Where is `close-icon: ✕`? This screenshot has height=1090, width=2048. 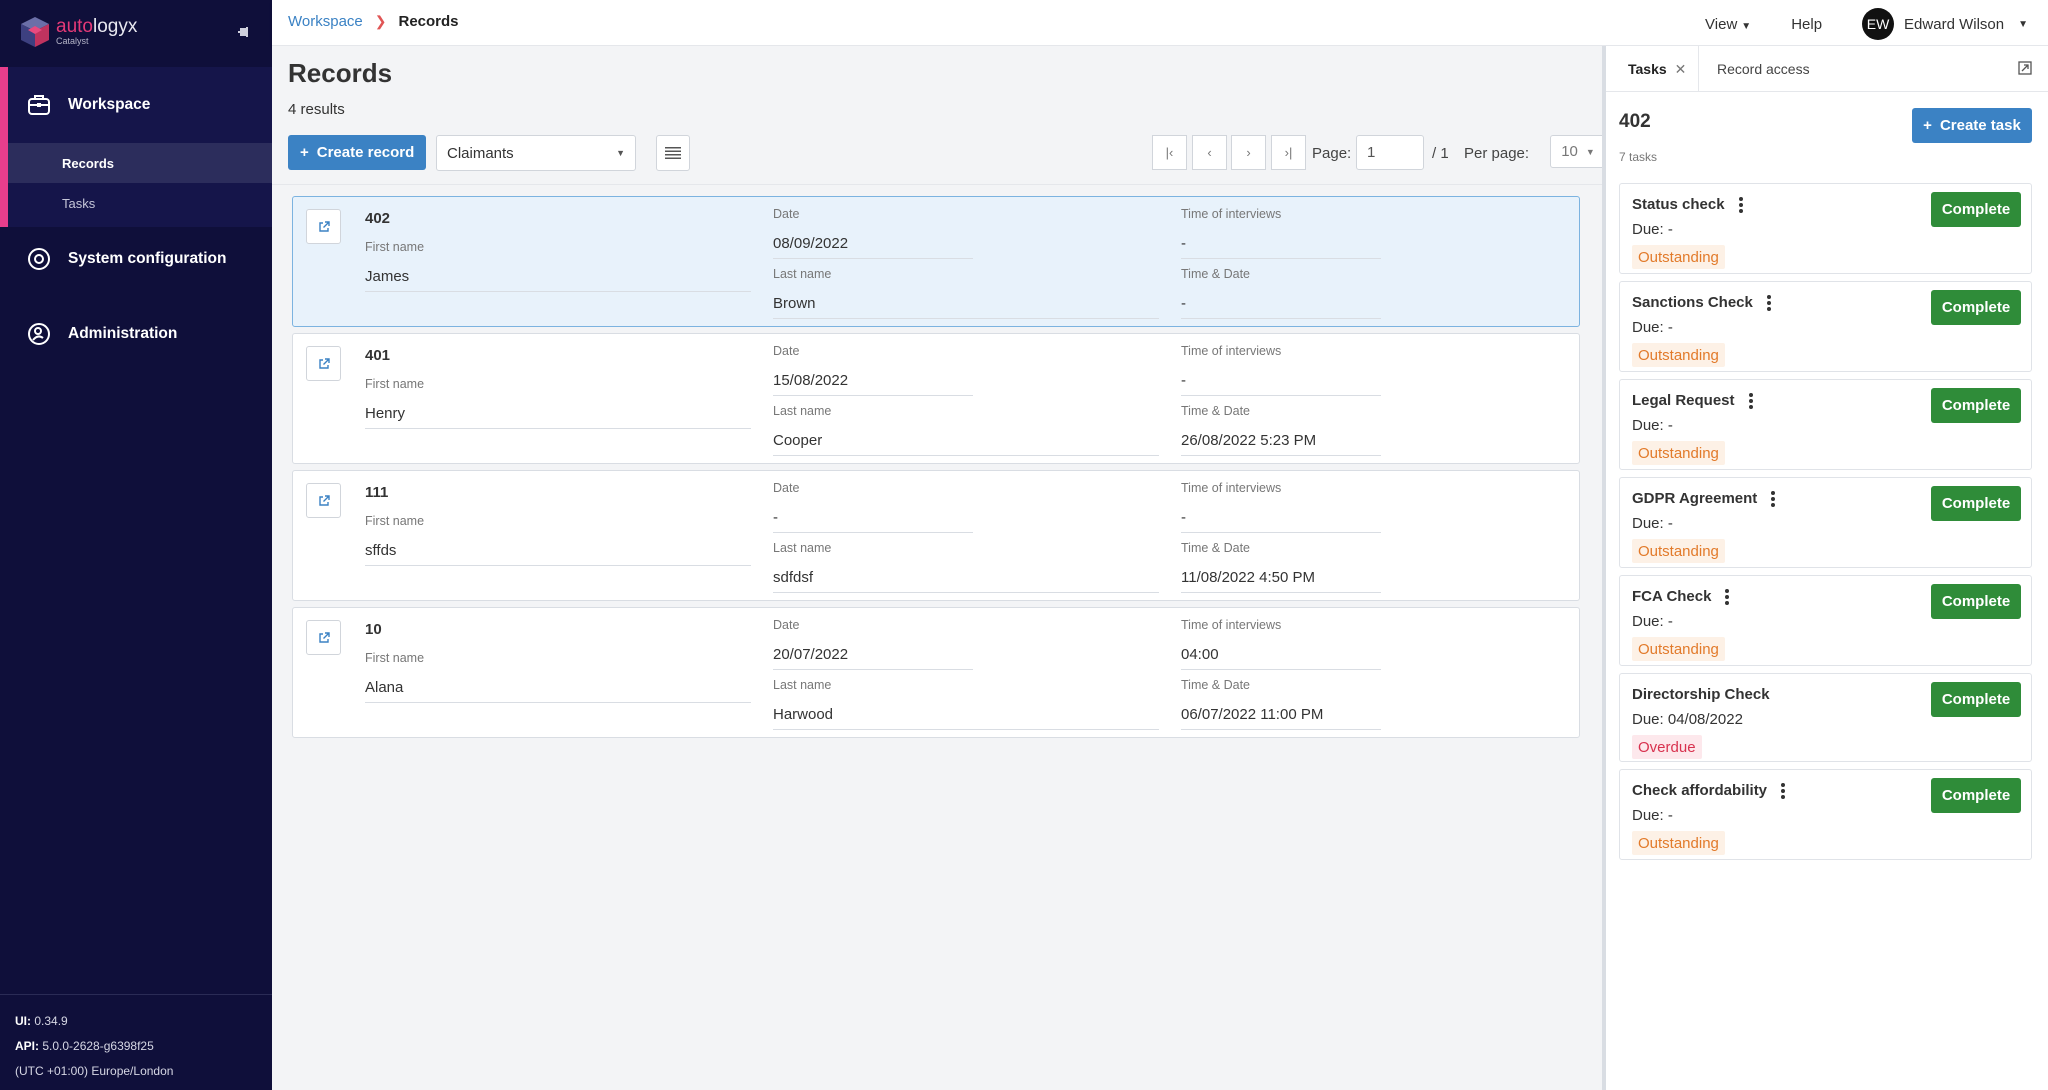
close-icon: ✕ is located at coordinates (1681, 69).